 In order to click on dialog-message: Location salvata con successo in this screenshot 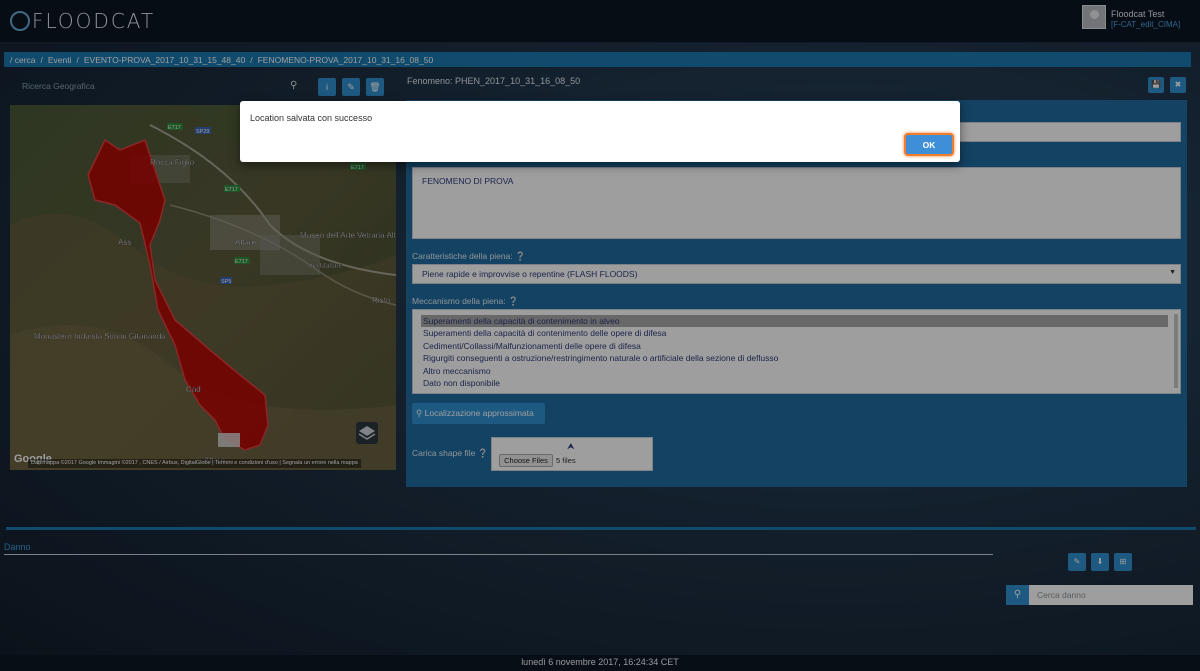, I will do `click(311, 118)`.